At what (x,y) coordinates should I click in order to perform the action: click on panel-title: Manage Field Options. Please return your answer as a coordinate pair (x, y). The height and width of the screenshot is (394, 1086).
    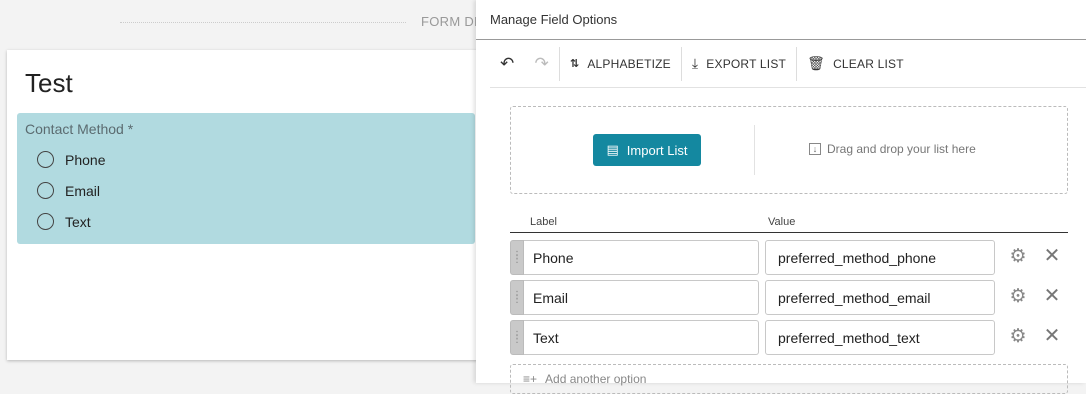
    Looking at the image, I should click on (554, 19).